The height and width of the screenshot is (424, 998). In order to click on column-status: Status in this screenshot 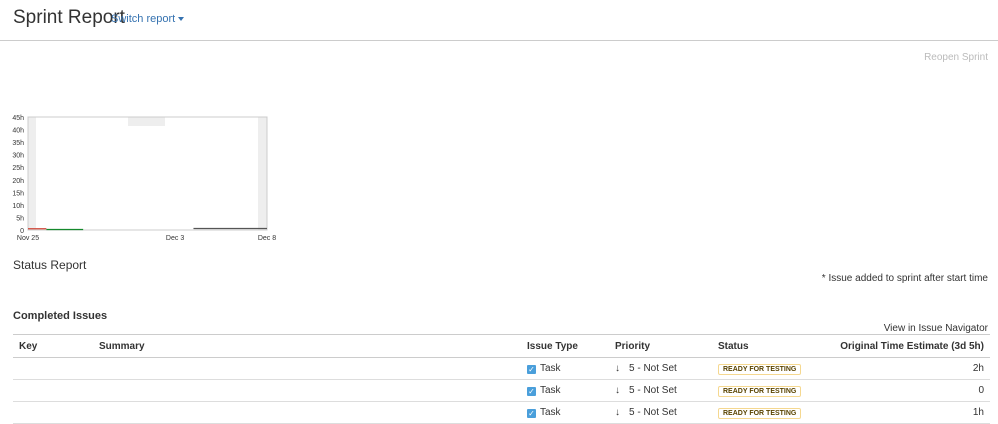, I will do `click(773, 346)`.